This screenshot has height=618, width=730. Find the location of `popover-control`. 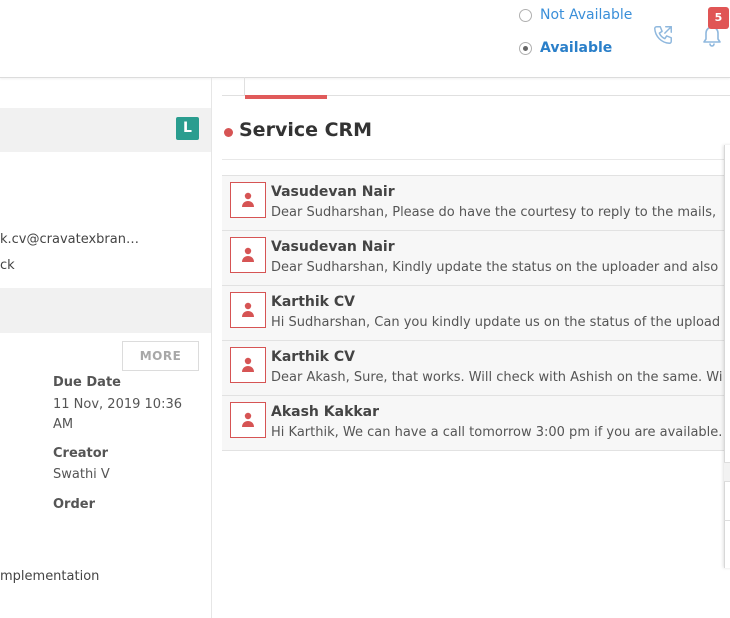

popover-control is located at coordinates (727, 472).